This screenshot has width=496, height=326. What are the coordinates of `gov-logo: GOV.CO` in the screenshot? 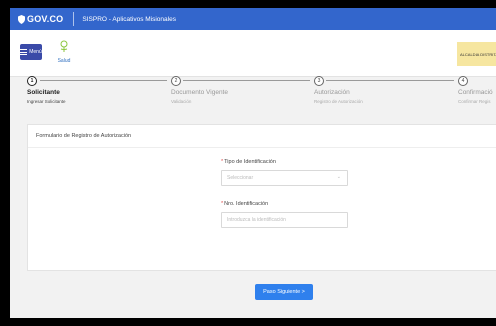 It's located at (36, 19).